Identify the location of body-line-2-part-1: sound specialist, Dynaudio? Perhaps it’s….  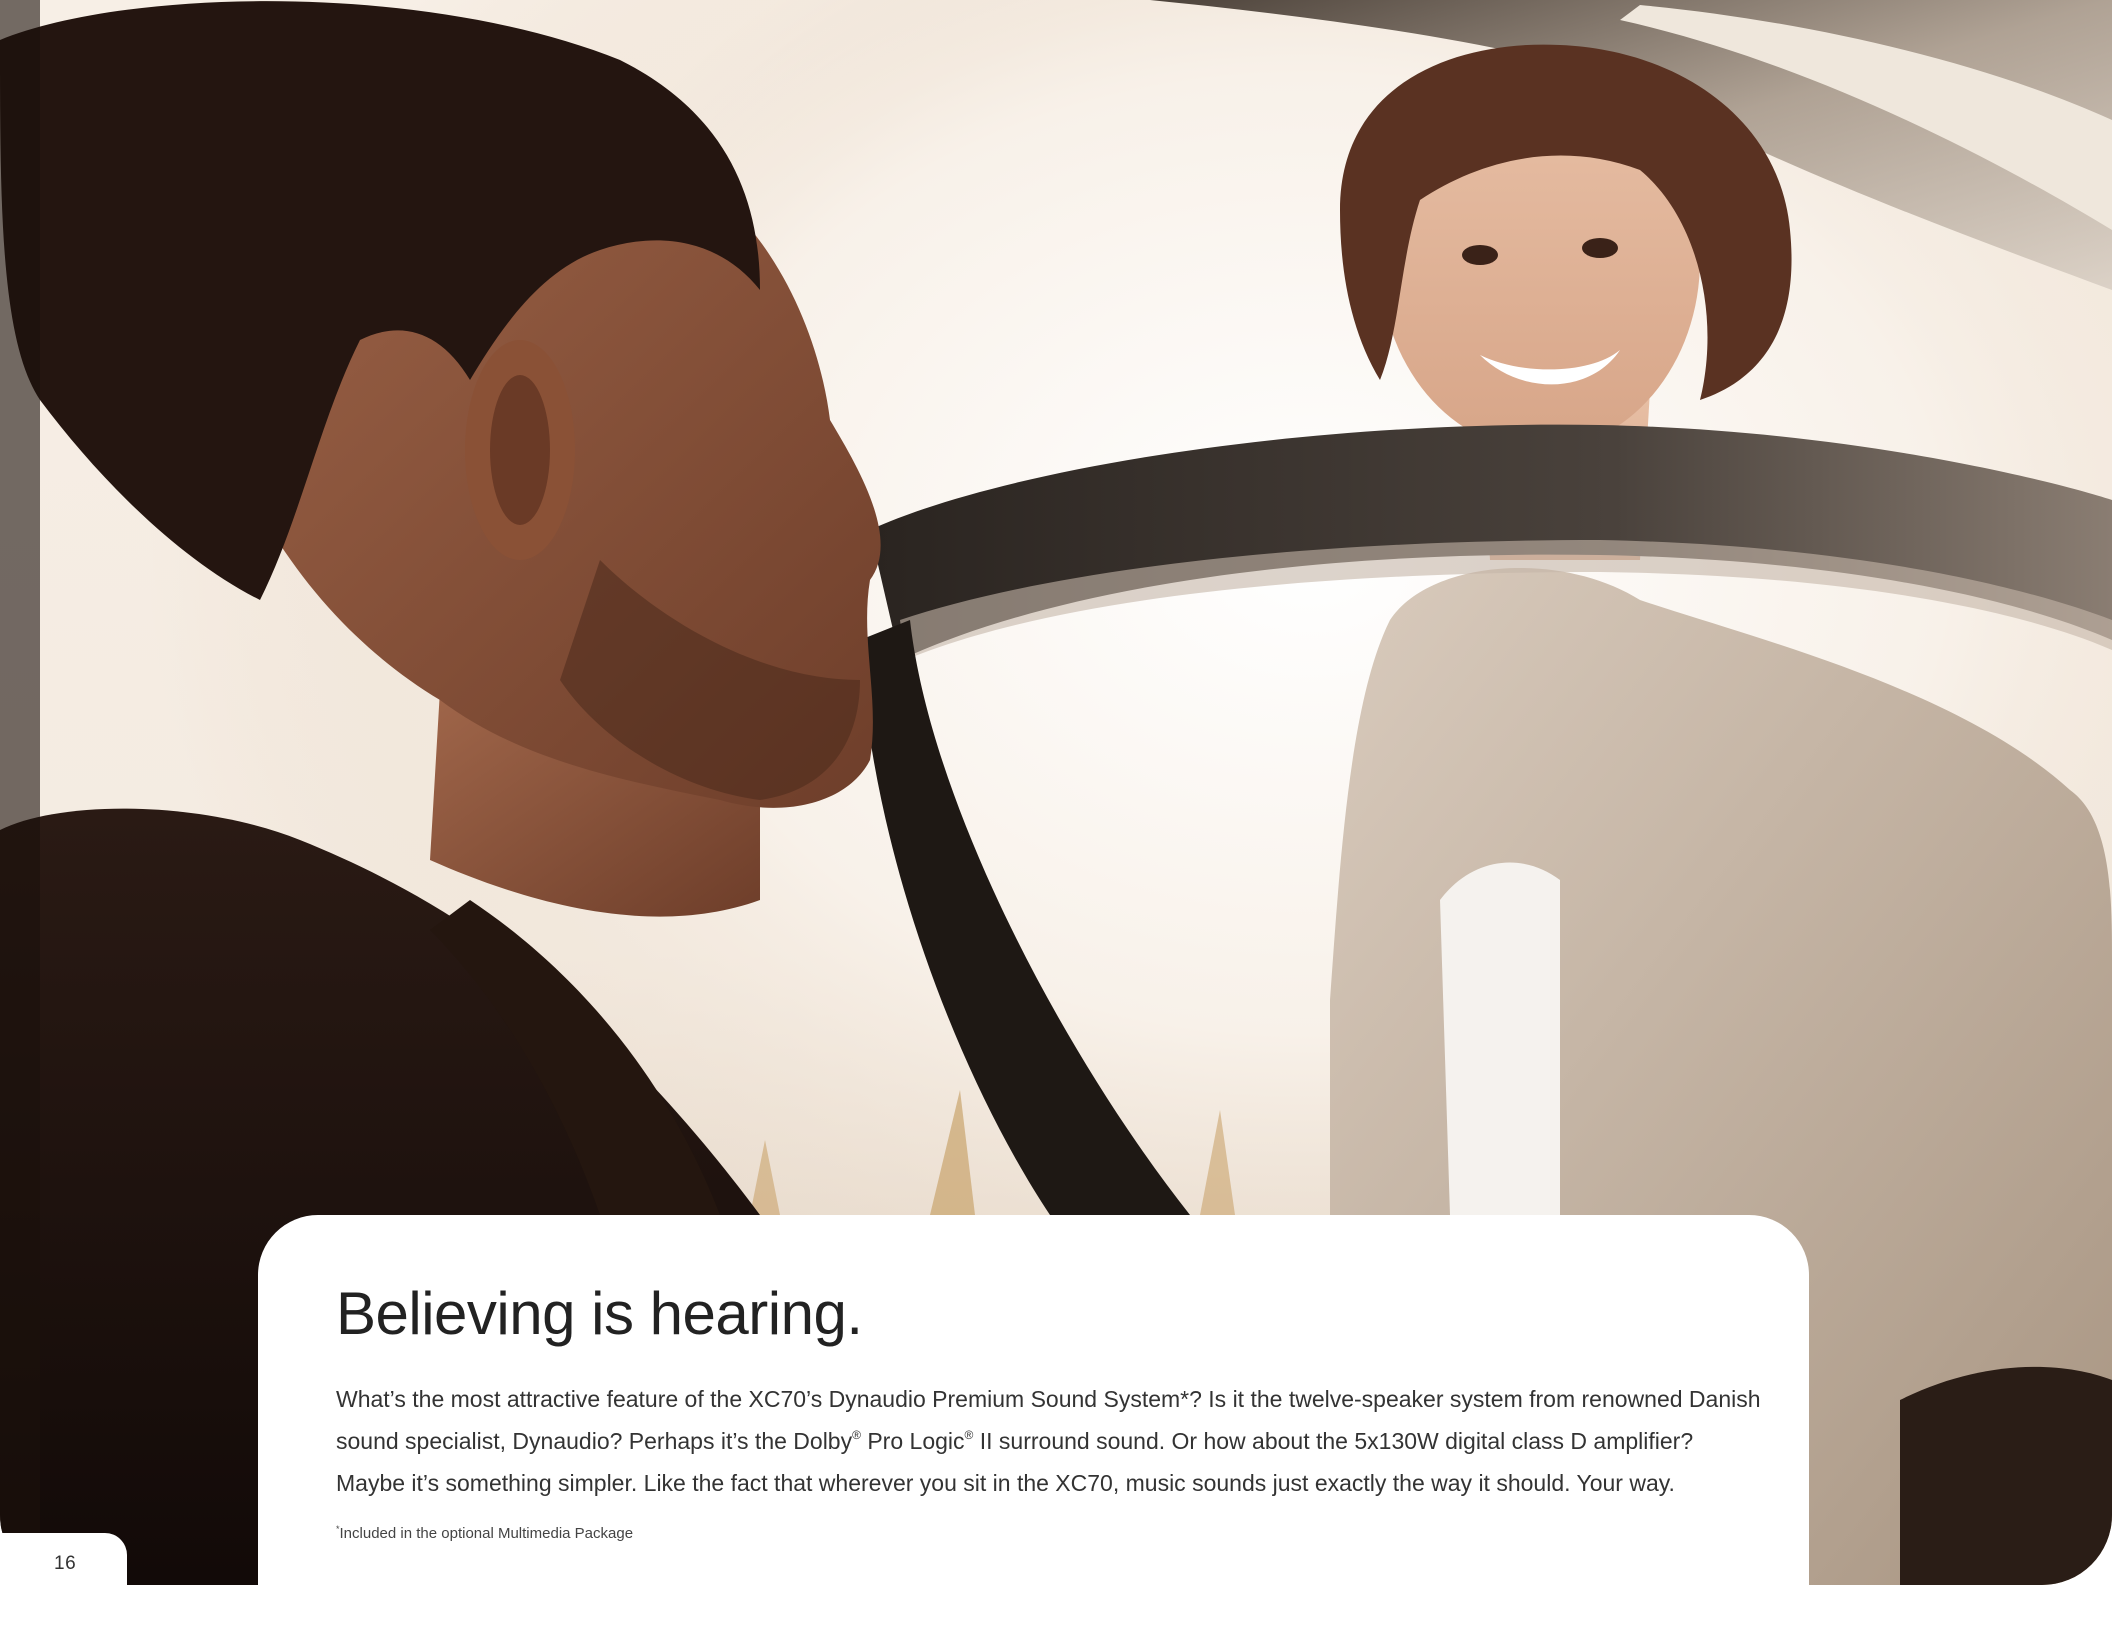
(594, 1441).